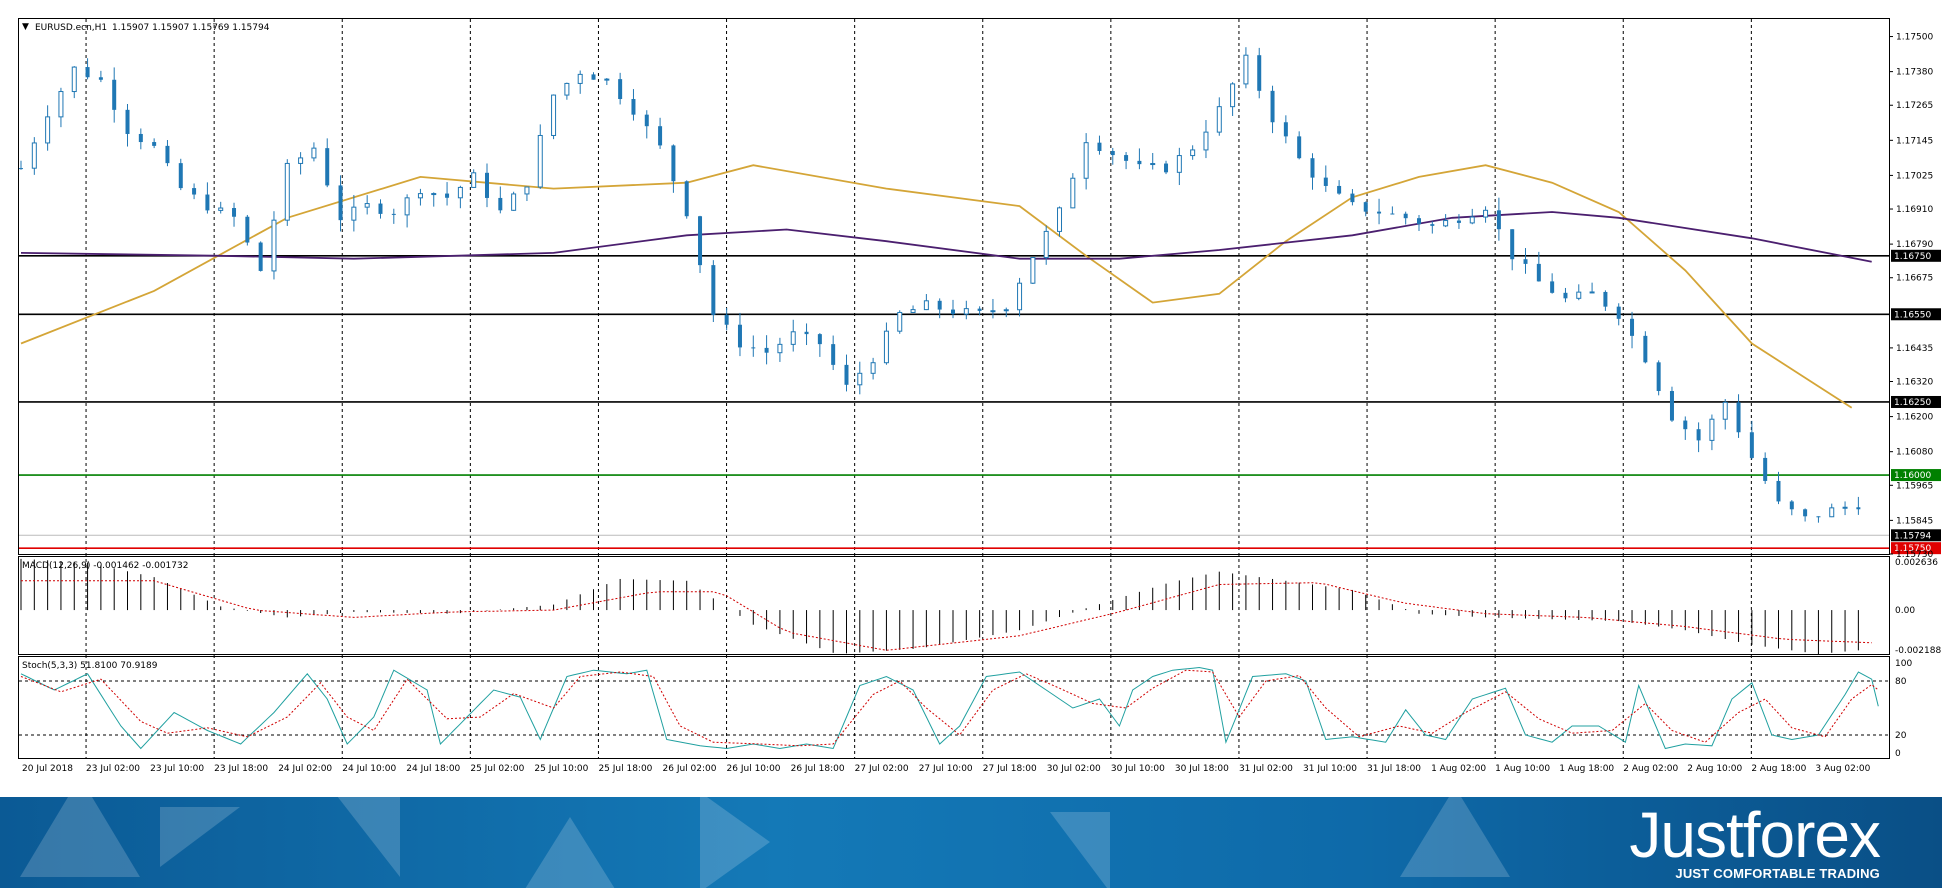 This screenshot has width=1942, height=888. What do you see at coordinates (1914, 176) in the screenshot?
I see `price-tick-label: 1.17025` at bounding box center [1914, 176].